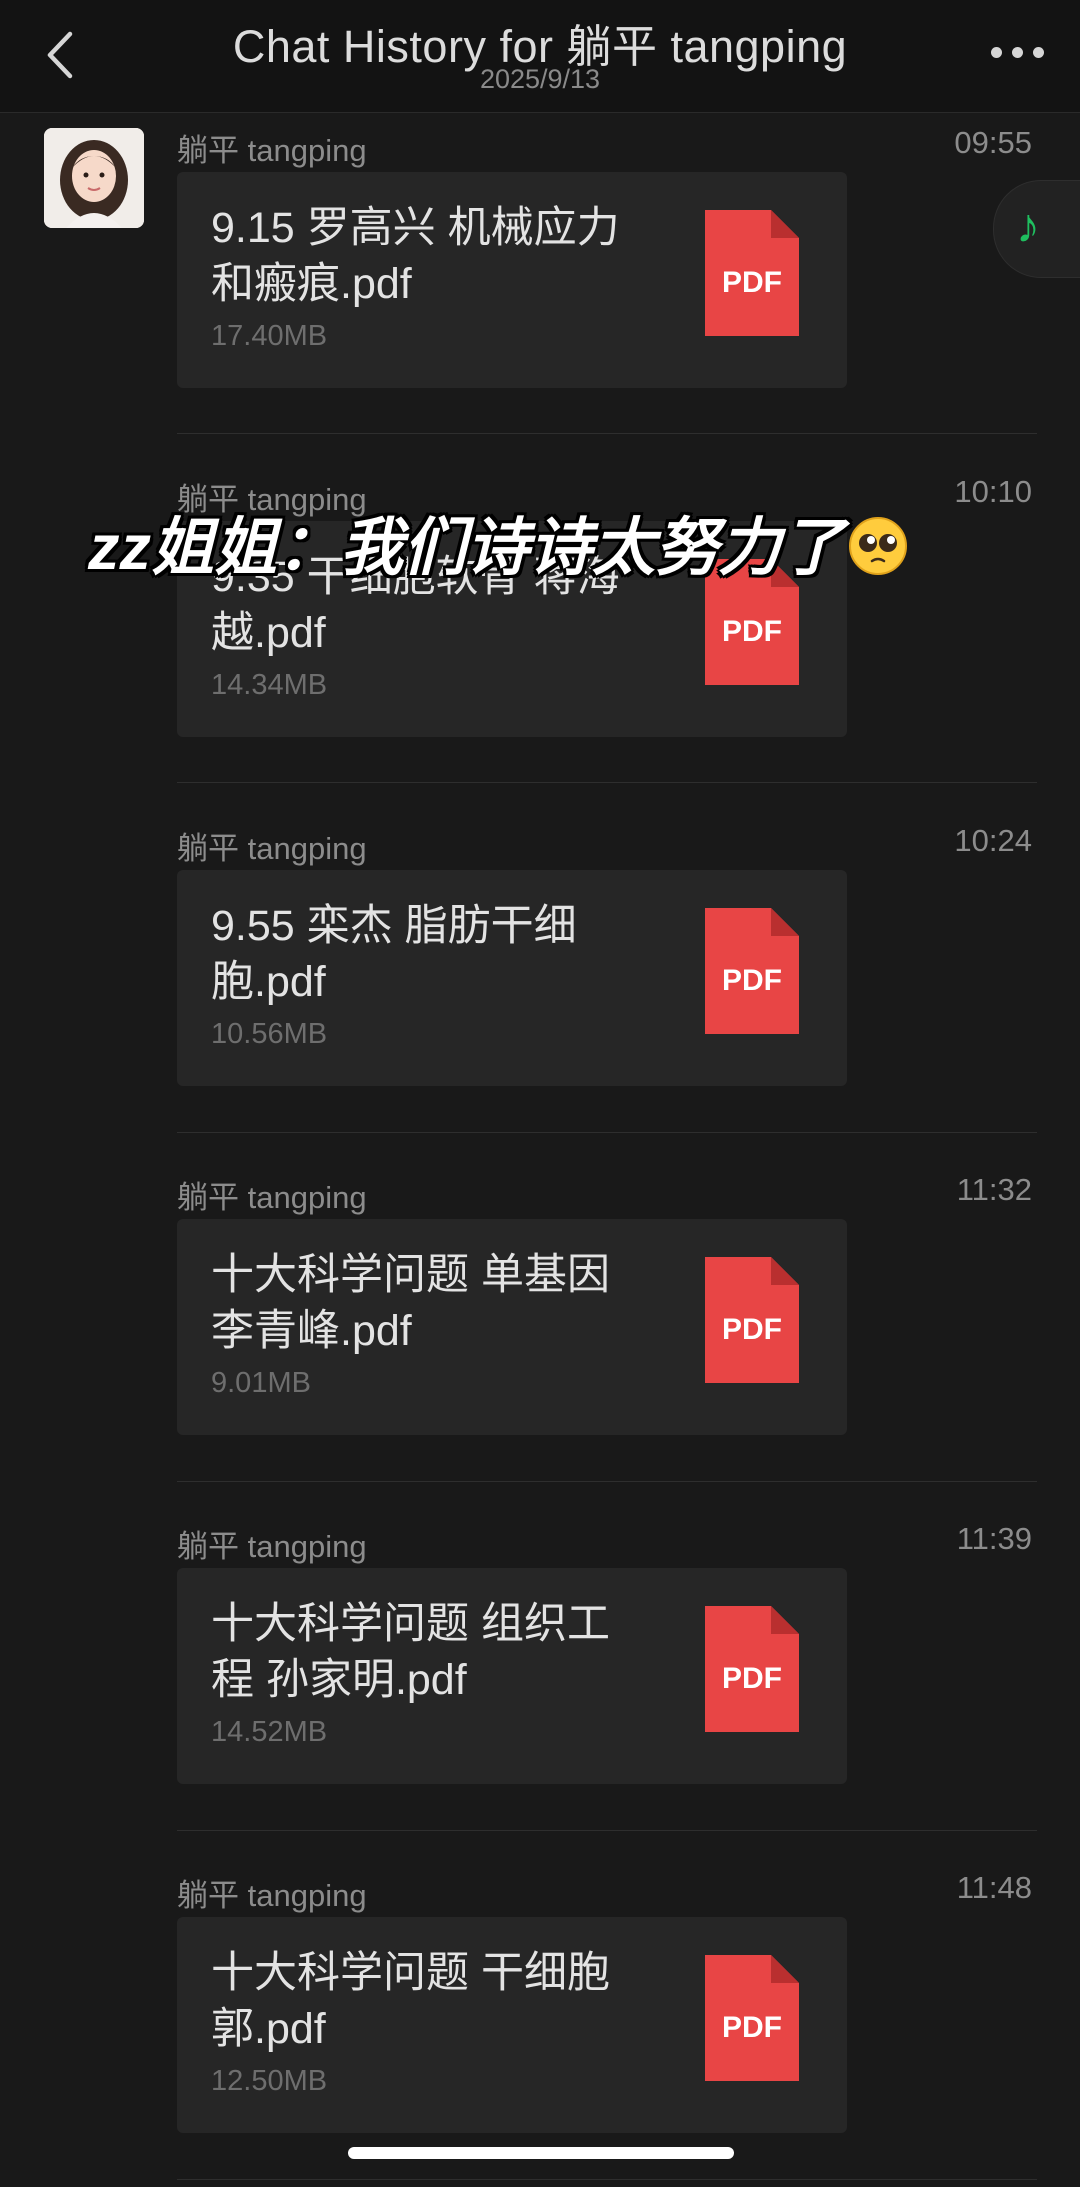 Image resolution: width=1080 pixels, height=2187 pixels. I want to click on file-name: 十大科学问题 组织工程 孙家明.pdf, so click(410, 1652).